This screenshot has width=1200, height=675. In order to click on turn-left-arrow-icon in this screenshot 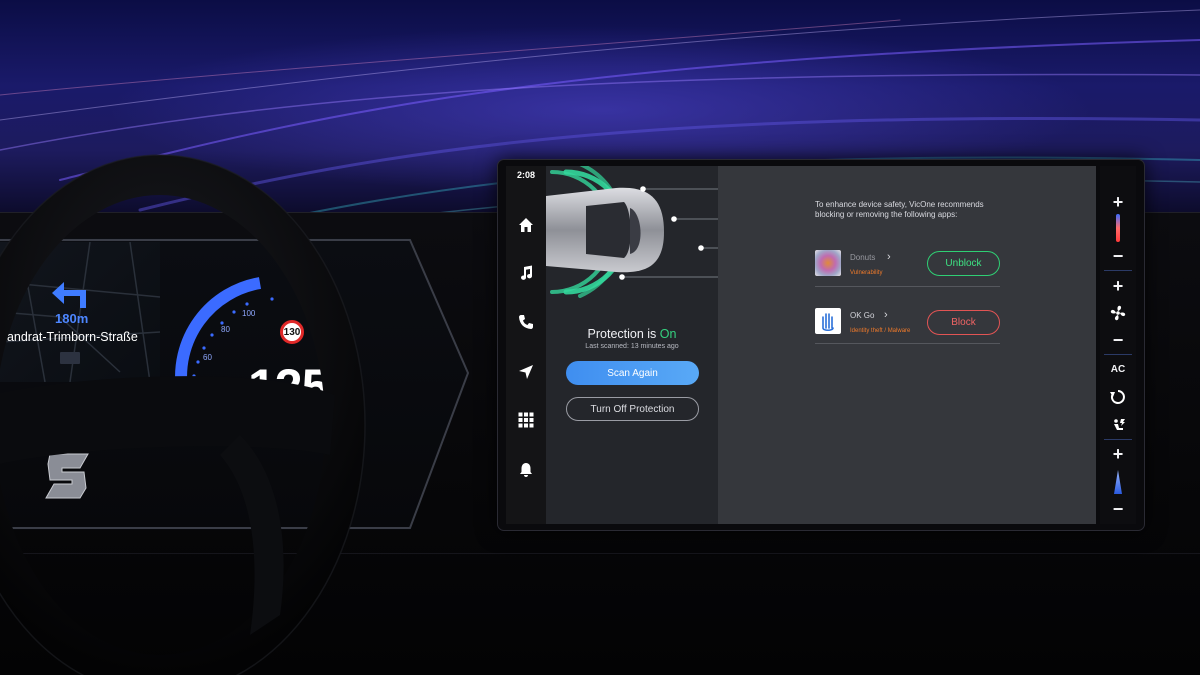, I will do `click(69, 295)`.